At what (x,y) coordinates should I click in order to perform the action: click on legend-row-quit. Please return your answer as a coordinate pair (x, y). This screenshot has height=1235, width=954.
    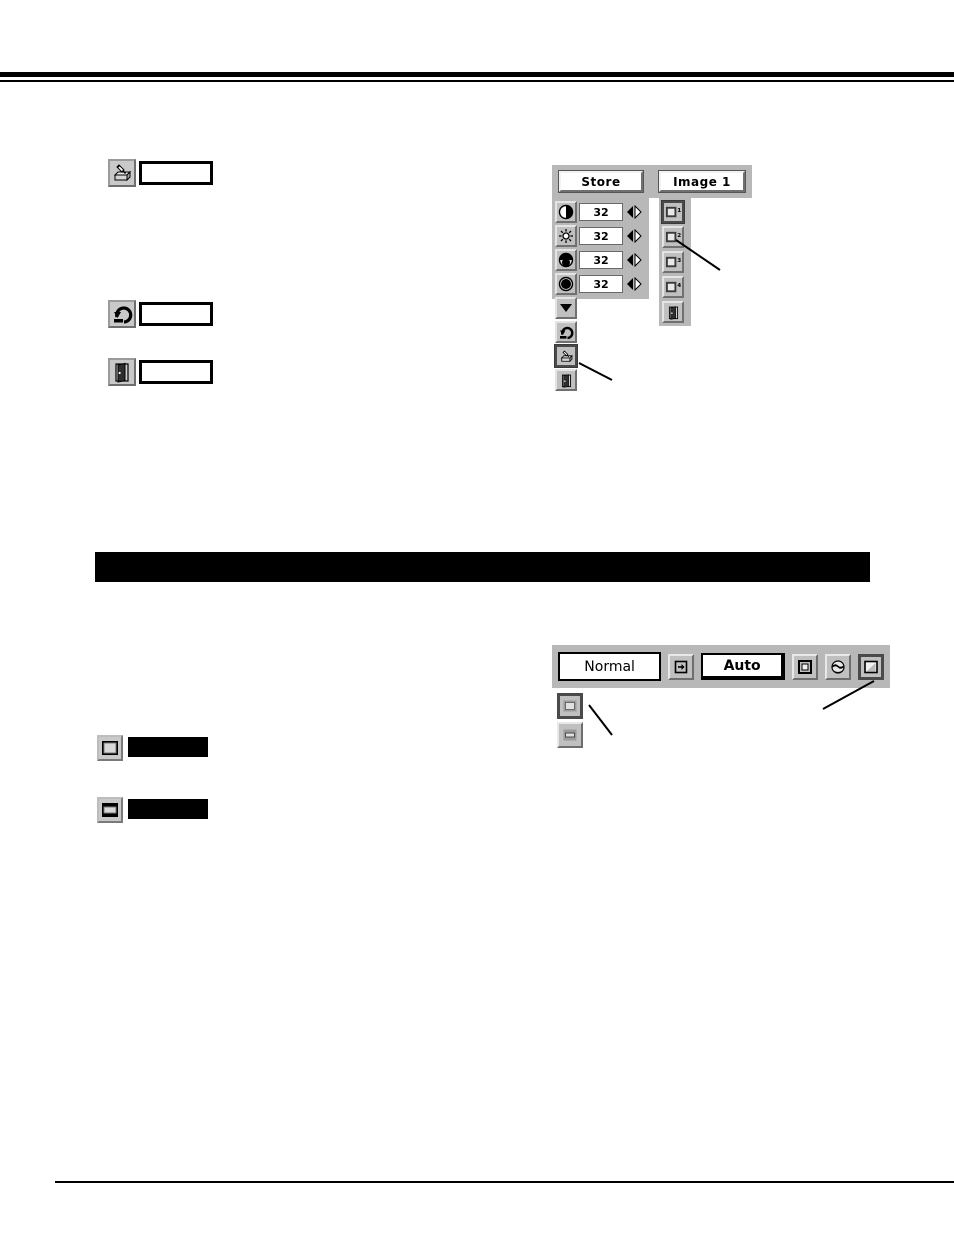
    Looking at the image, I should click on (160, 372).